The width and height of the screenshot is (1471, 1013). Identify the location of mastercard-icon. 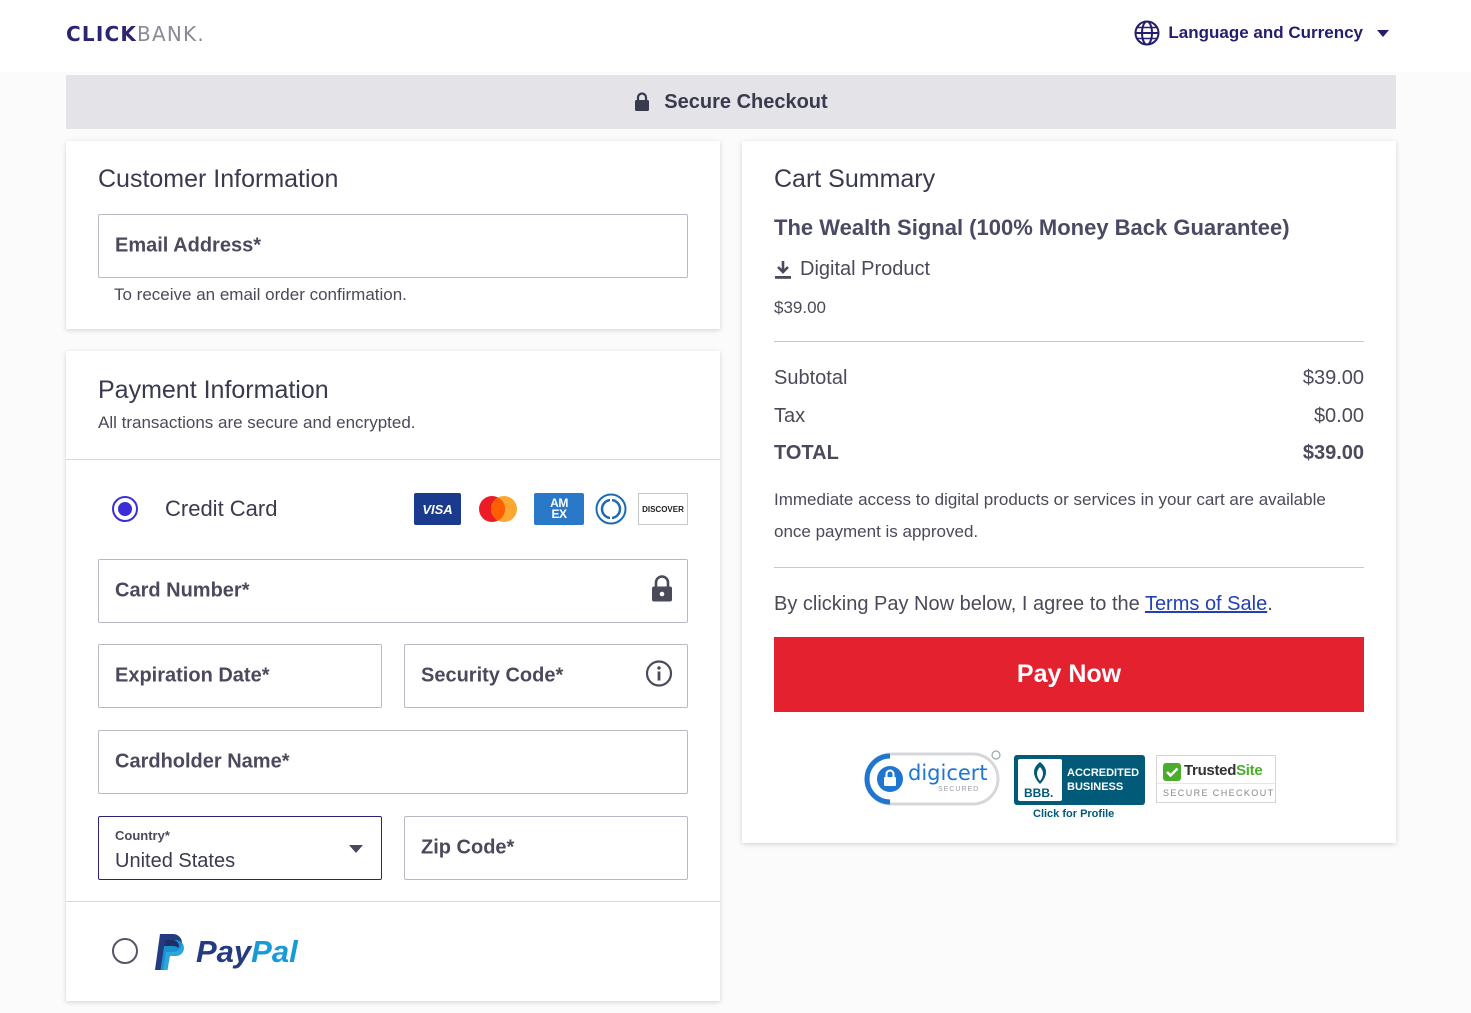
(498, 509).